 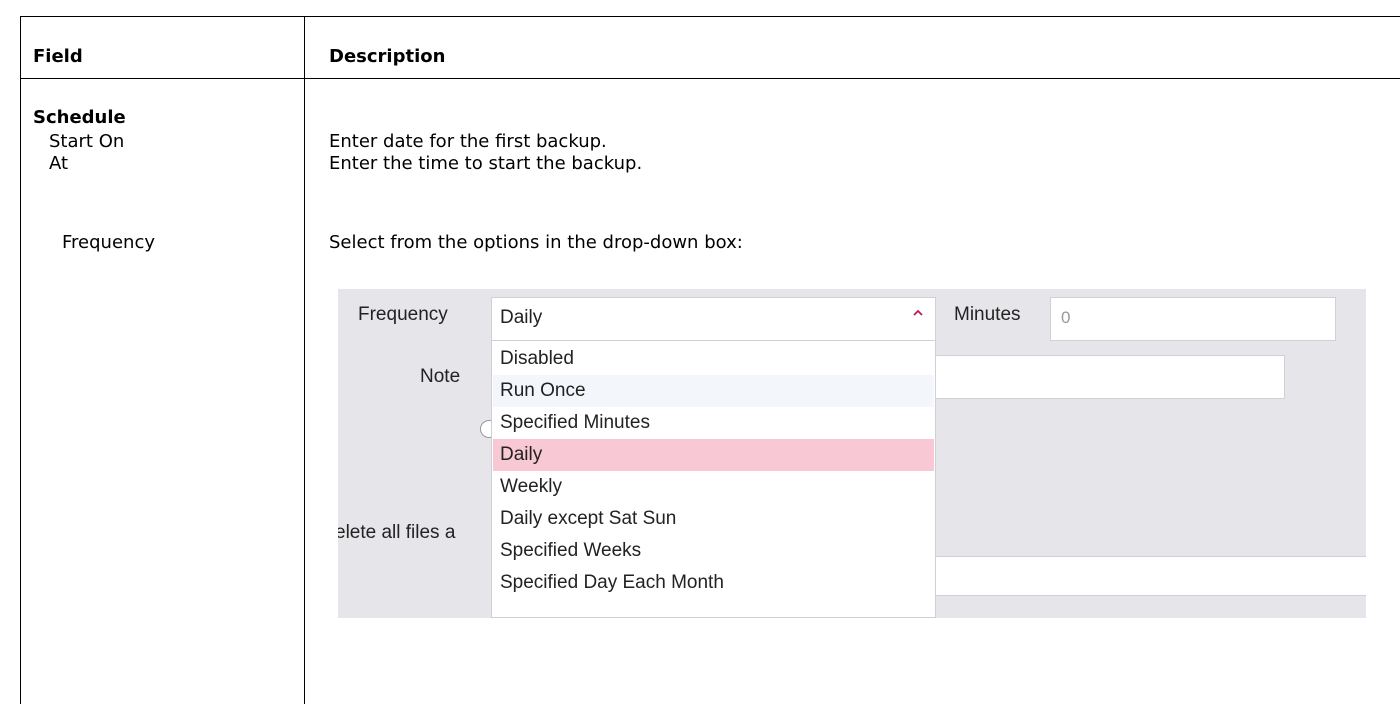 What do you see at coordinates (713, 455) in the screenshot?
I see `option-daily: Daily` at bounding box center [713, 455].